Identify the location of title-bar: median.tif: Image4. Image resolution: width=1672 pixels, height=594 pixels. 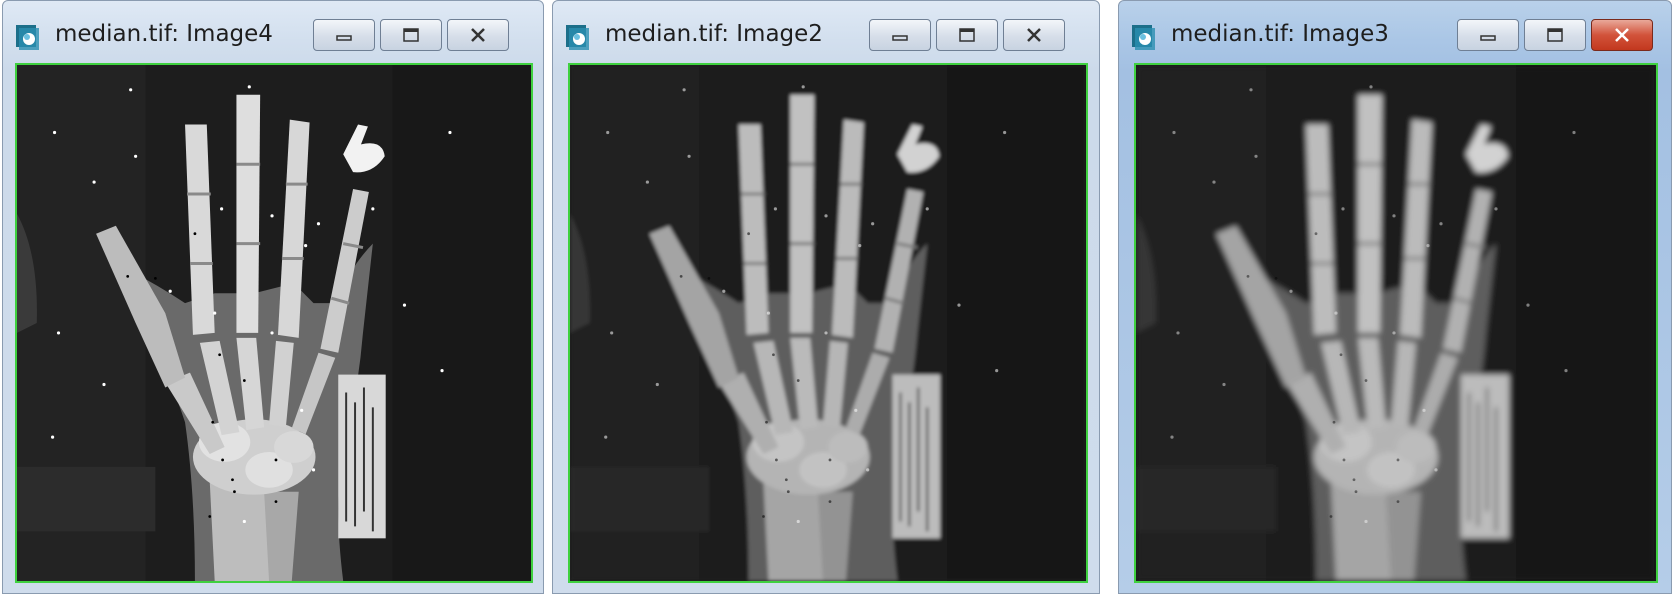
(273, 32).